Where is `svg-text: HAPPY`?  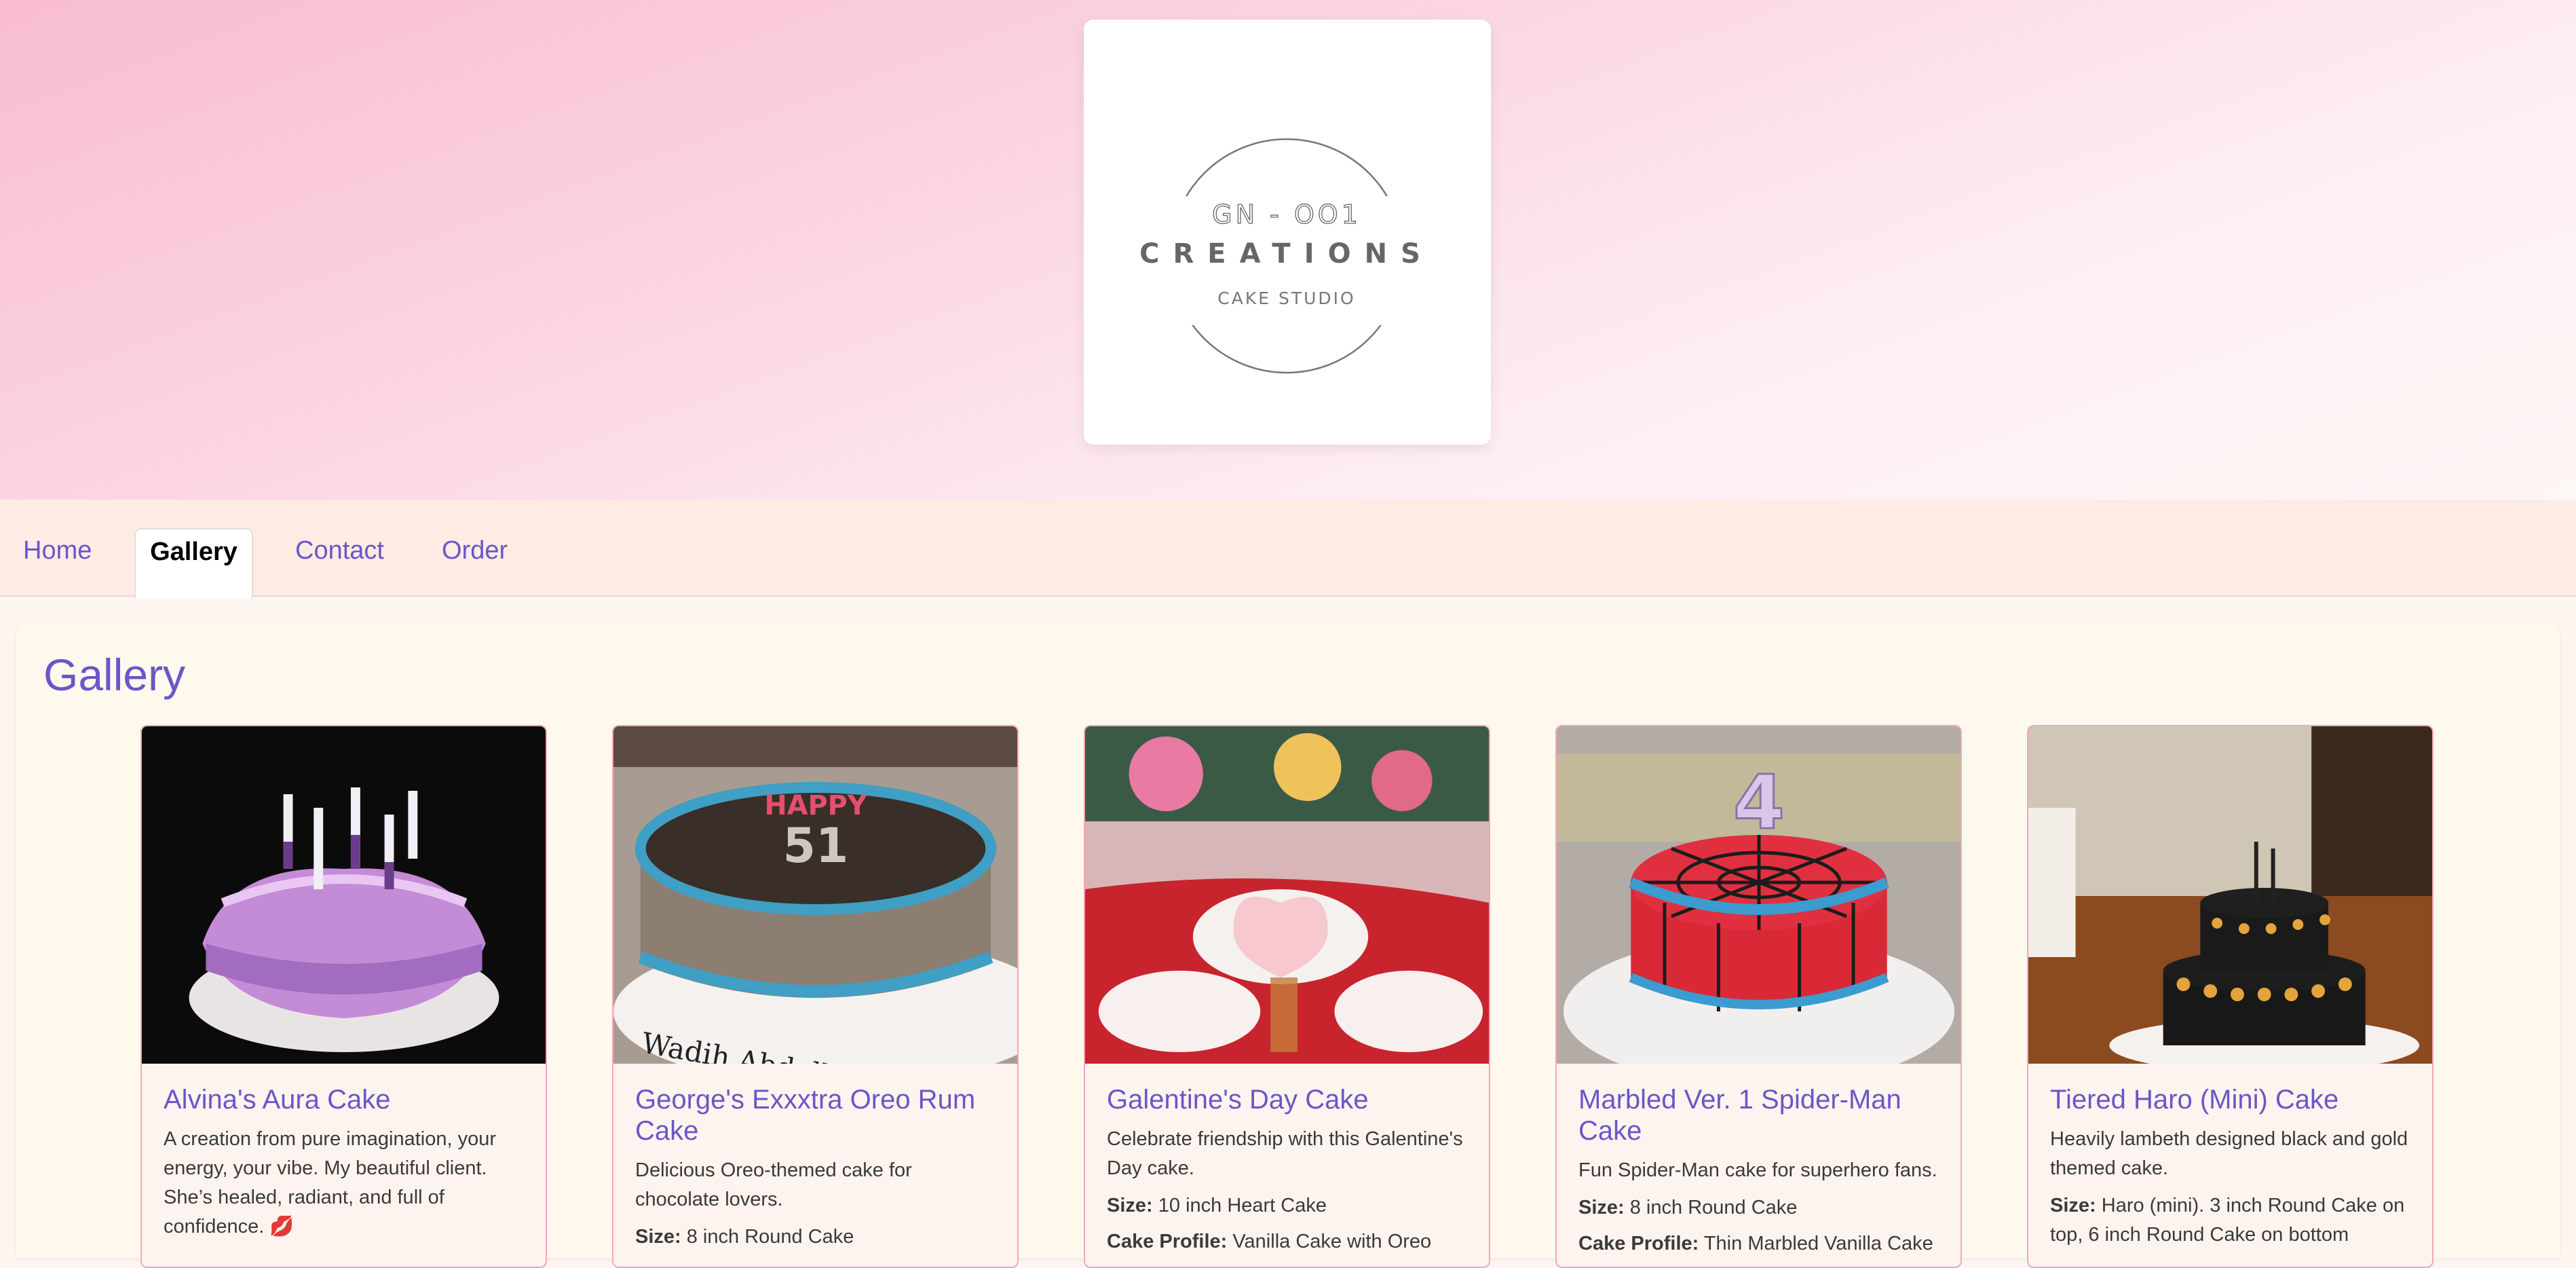 svg-text: HAPPY is located at coordinates (816, 805).